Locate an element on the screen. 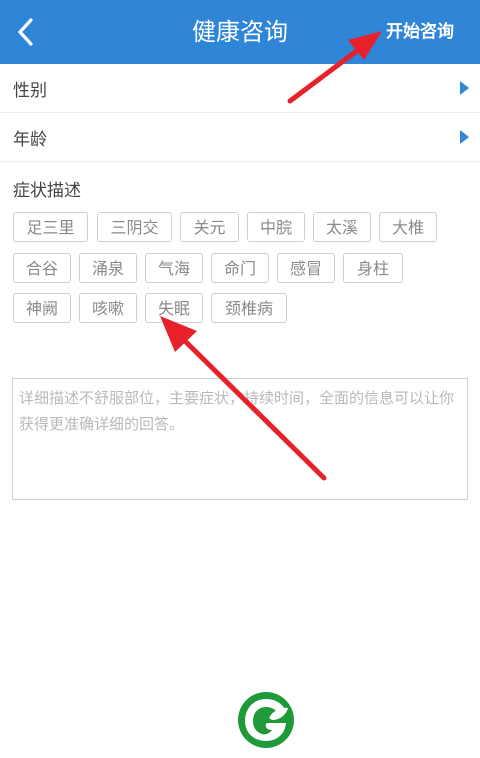 The width and height of the screenshot is (480, 758). gender-row: 性别 is located at coordinates (240, 88).